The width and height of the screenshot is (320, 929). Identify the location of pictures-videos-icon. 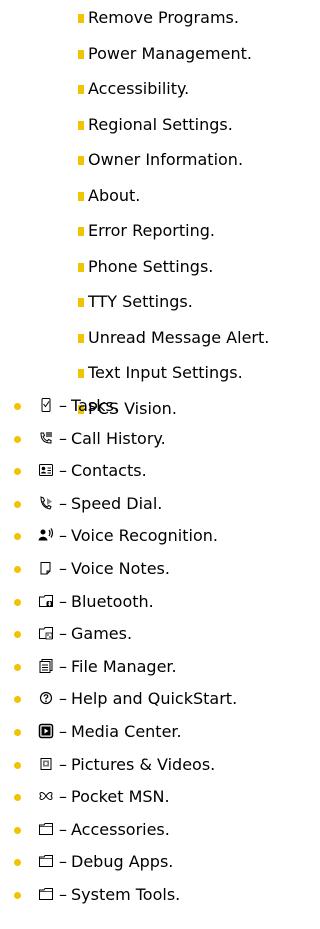
(46, 764).